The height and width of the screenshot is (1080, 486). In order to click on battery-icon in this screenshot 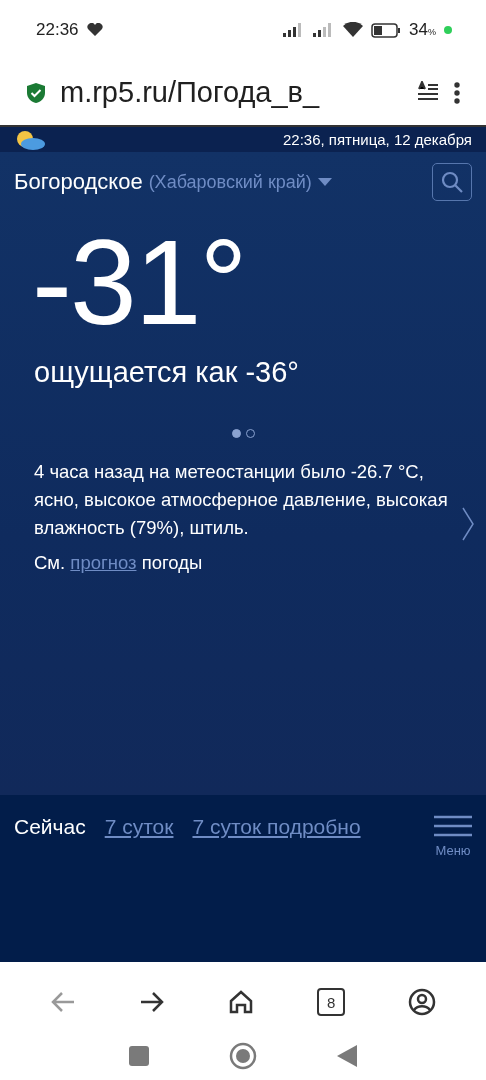, I will do `click(386, 30)`.